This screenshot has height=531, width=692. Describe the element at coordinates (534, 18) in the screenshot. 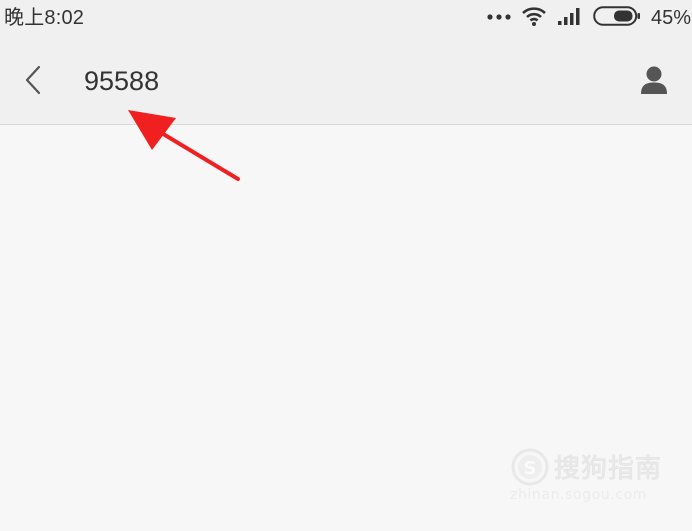

I see `wifi-icon` at that location.